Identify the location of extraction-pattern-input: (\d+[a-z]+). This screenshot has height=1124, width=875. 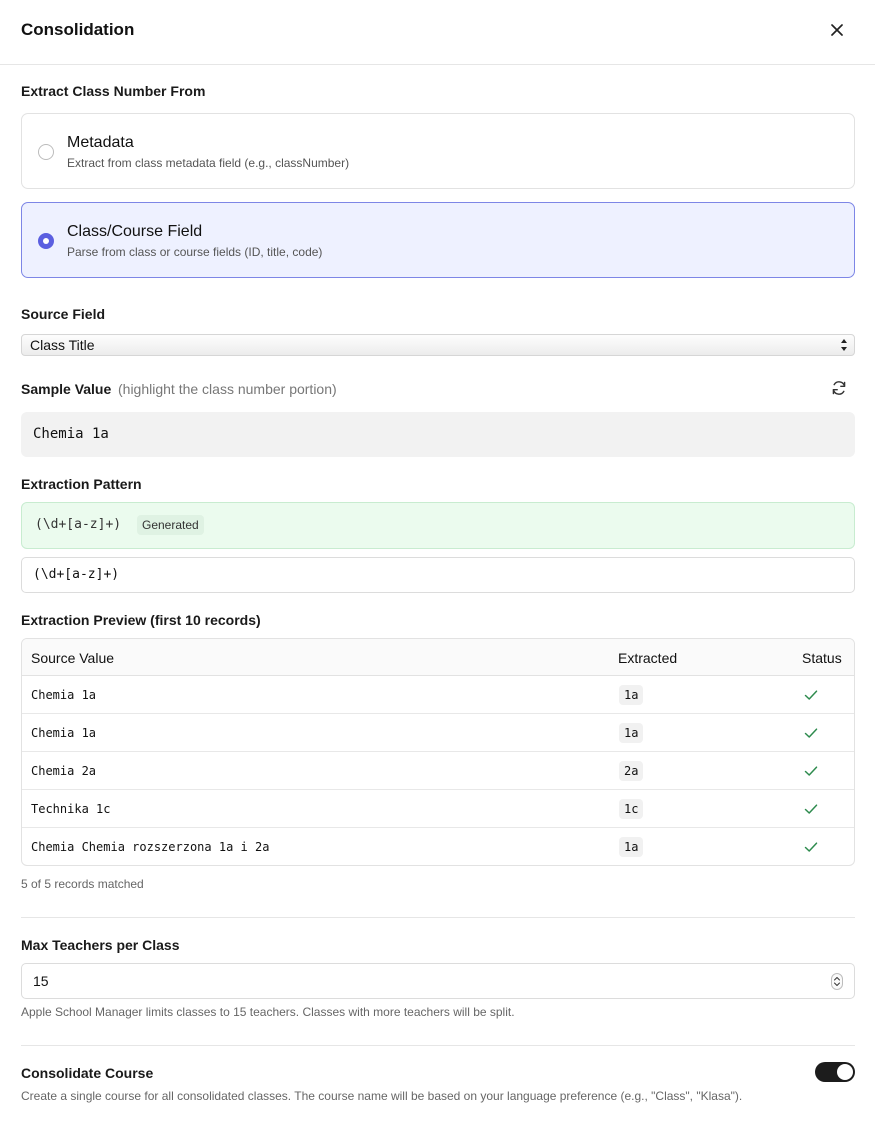
(438, 575).